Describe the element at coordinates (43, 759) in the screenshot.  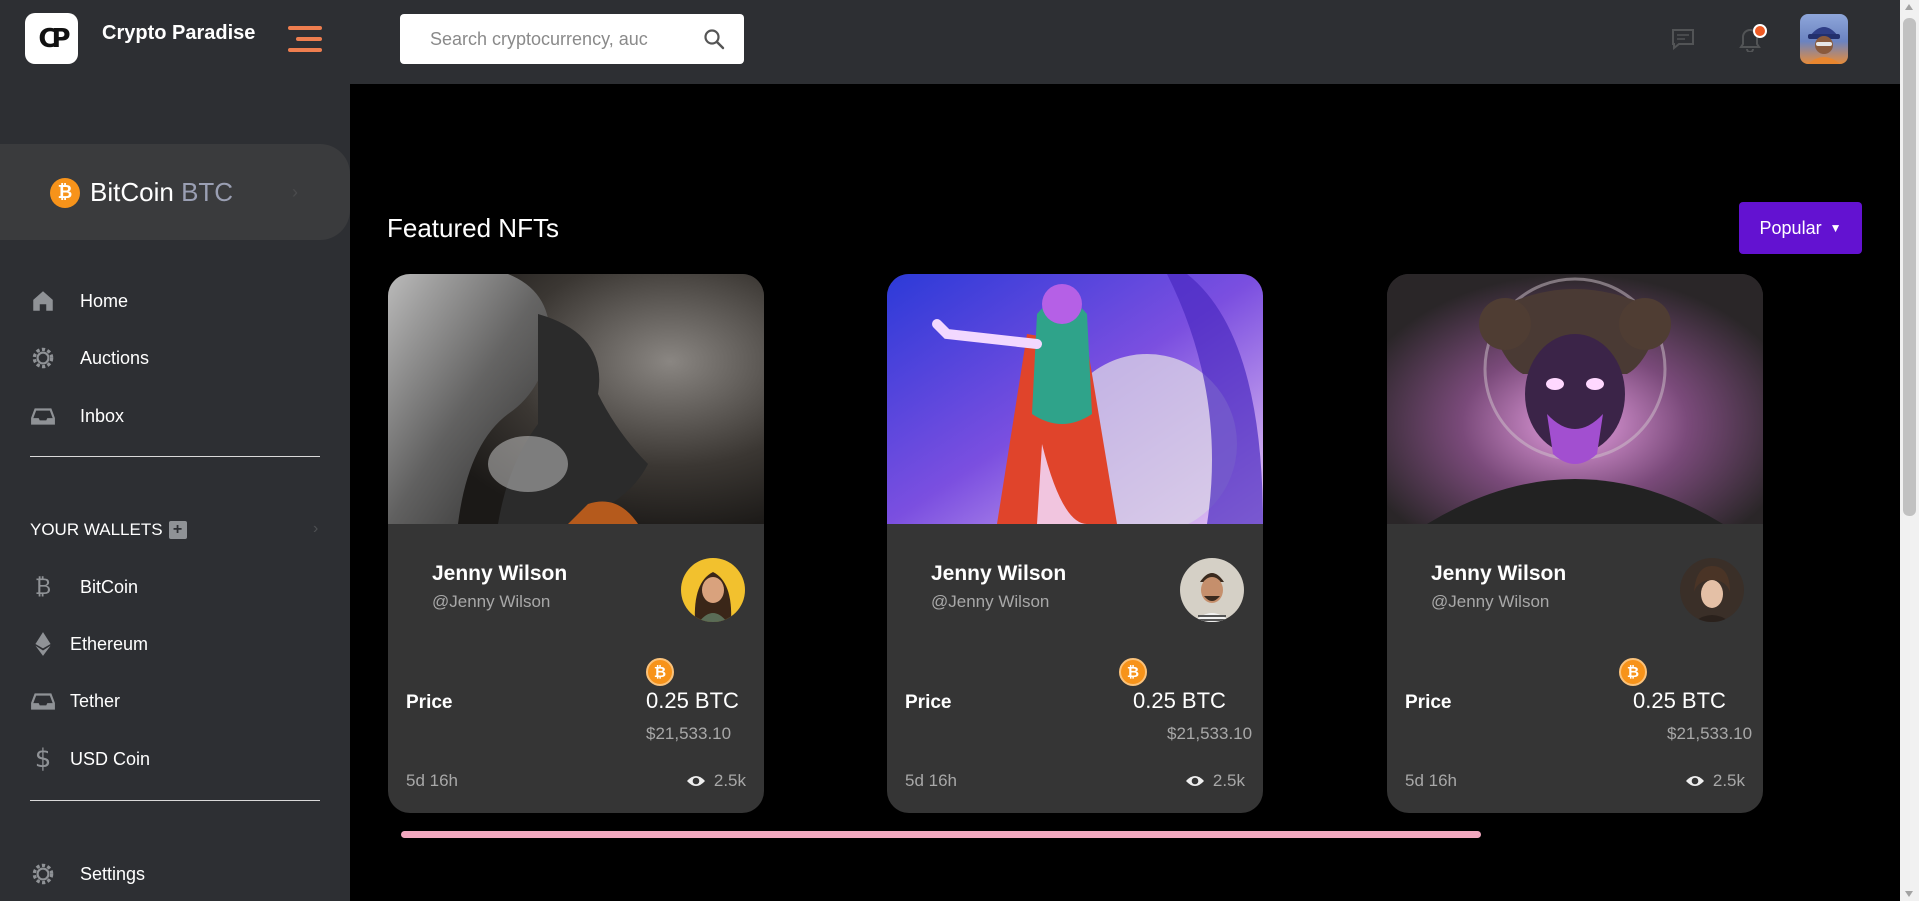
I see `dollar-icon: $` at that location.